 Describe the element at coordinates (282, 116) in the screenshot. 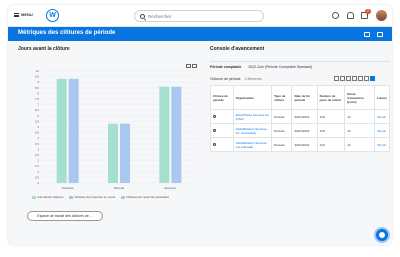

I see `table-cell: Période` at that location.